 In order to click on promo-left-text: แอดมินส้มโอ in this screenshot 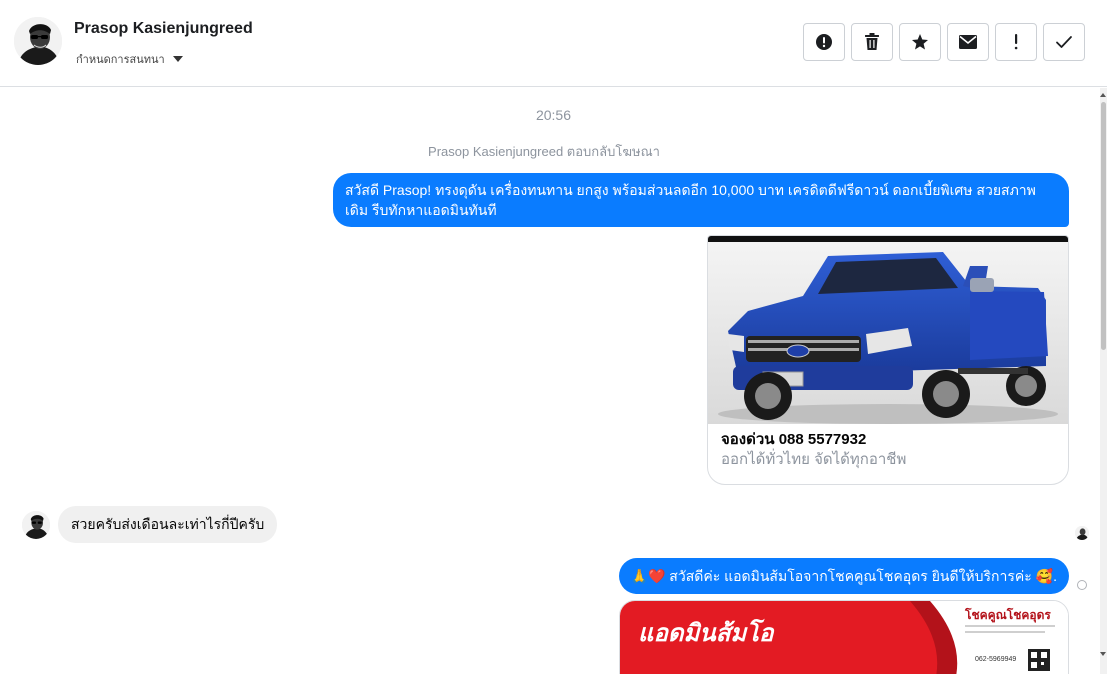, I will do `click(706, 632)`.